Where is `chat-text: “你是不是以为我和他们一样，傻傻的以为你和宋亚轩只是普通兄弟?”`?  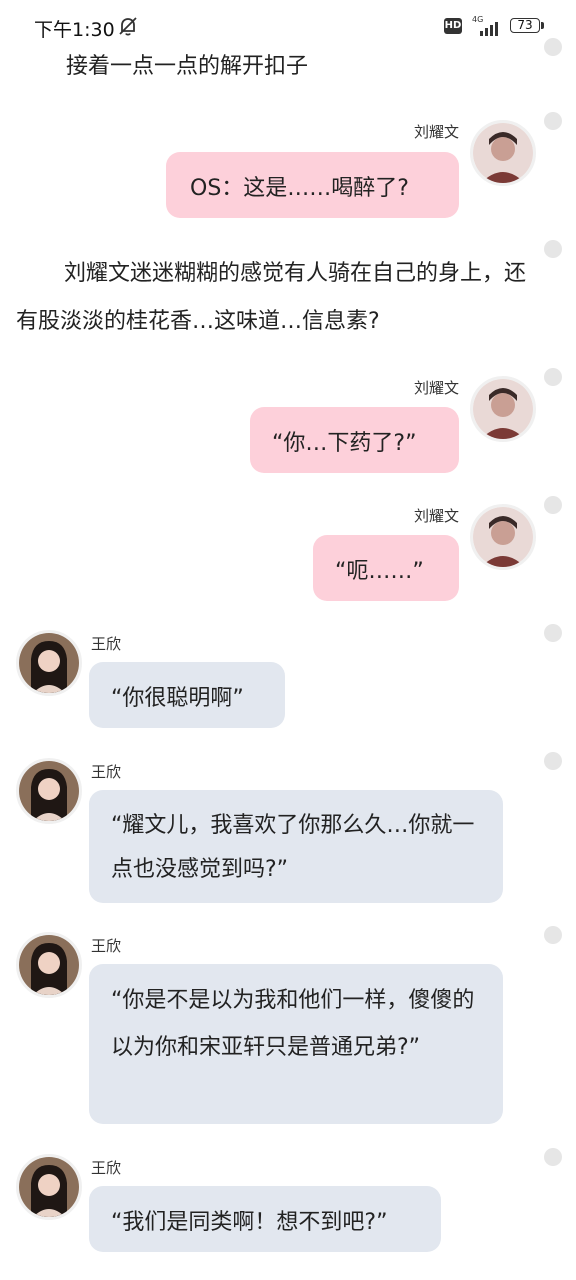
chat-text: “你是不是以为我和他们一样，傻傻的以为你和宋亚轩只是普通兄弟?” is located at coordinates (293, 1024).